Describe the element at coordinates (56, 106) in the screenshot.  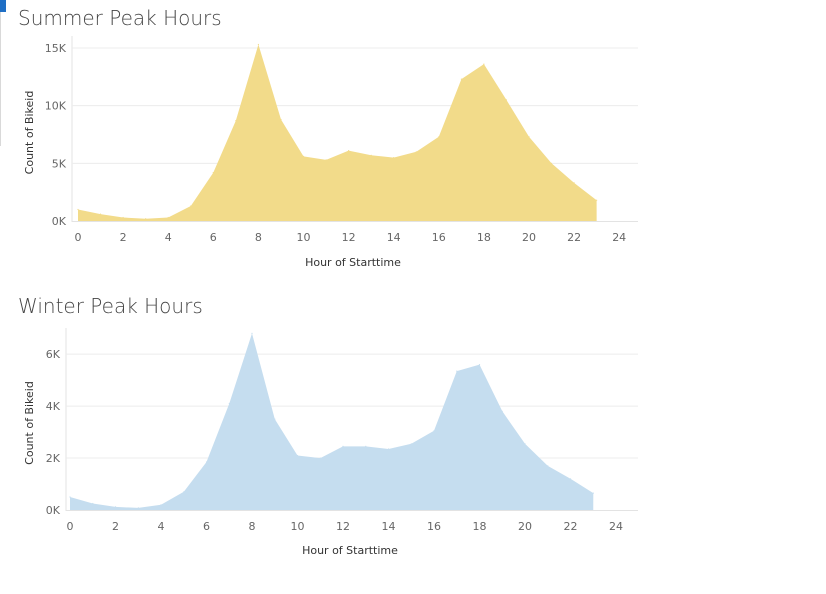
I see `y-tick-label: 10K` at that location.